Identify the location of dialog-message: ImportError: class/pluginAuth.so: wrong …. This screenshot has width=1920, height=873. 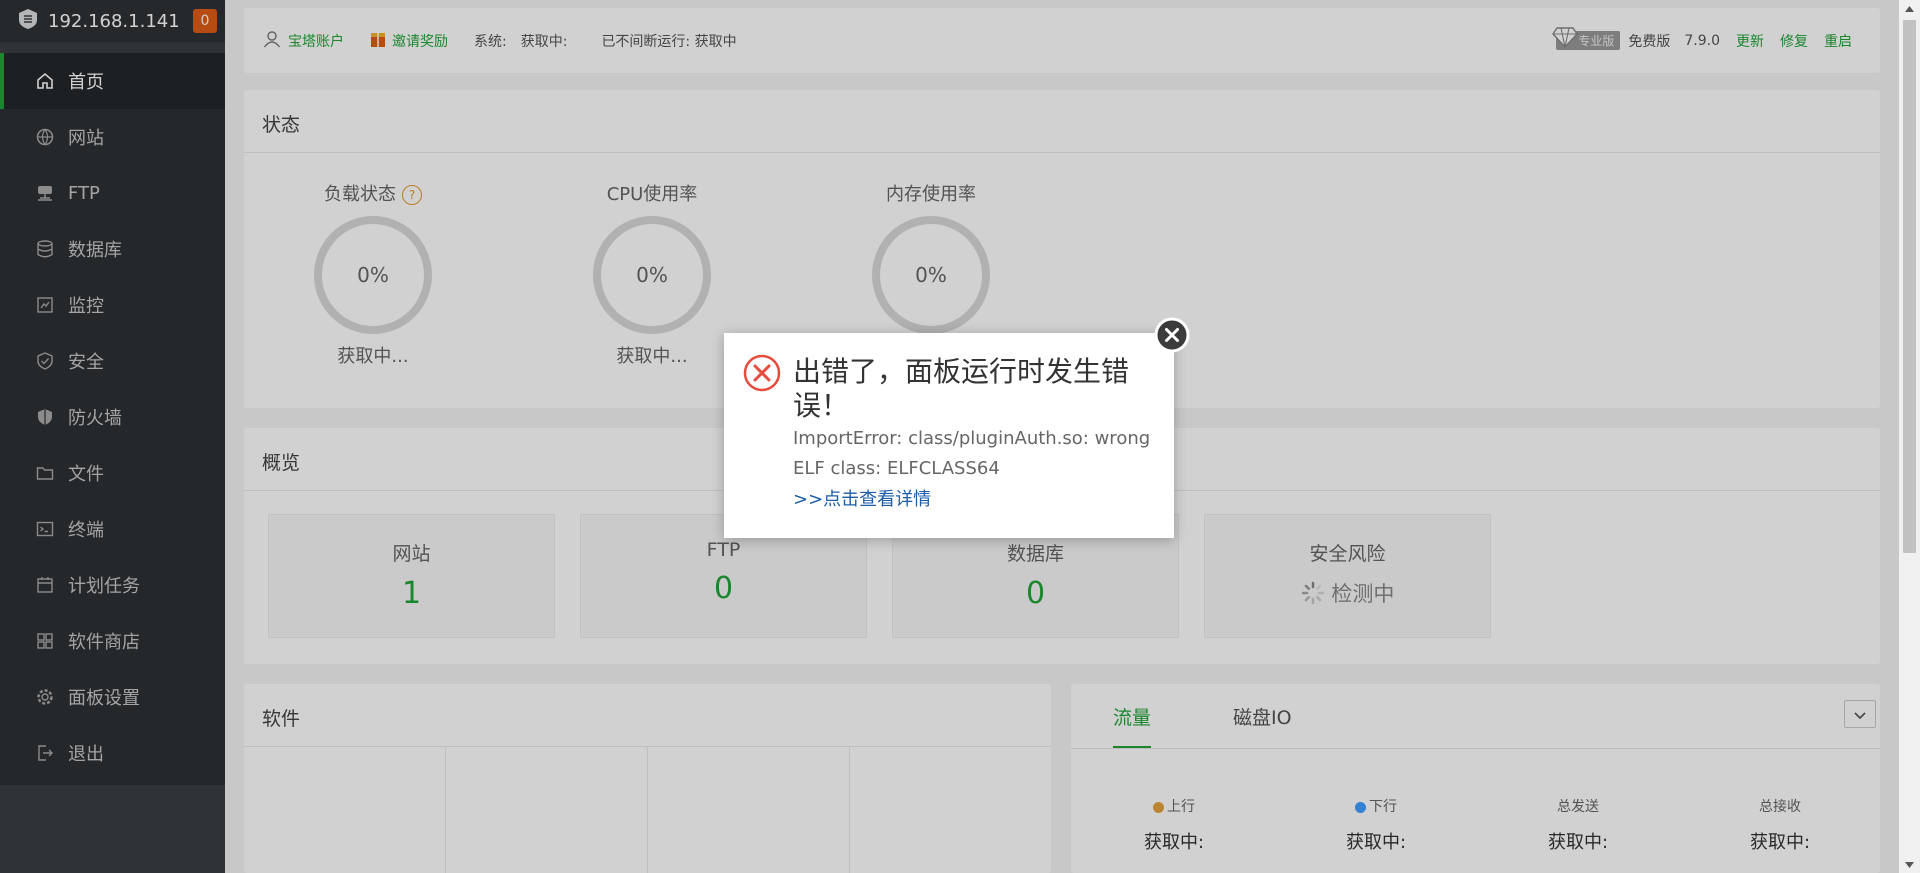
(972, 453).